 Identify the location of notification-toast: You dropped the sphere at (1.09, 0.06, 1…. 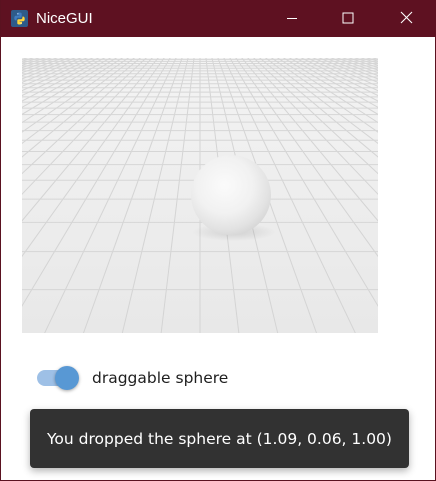
(219, 438).